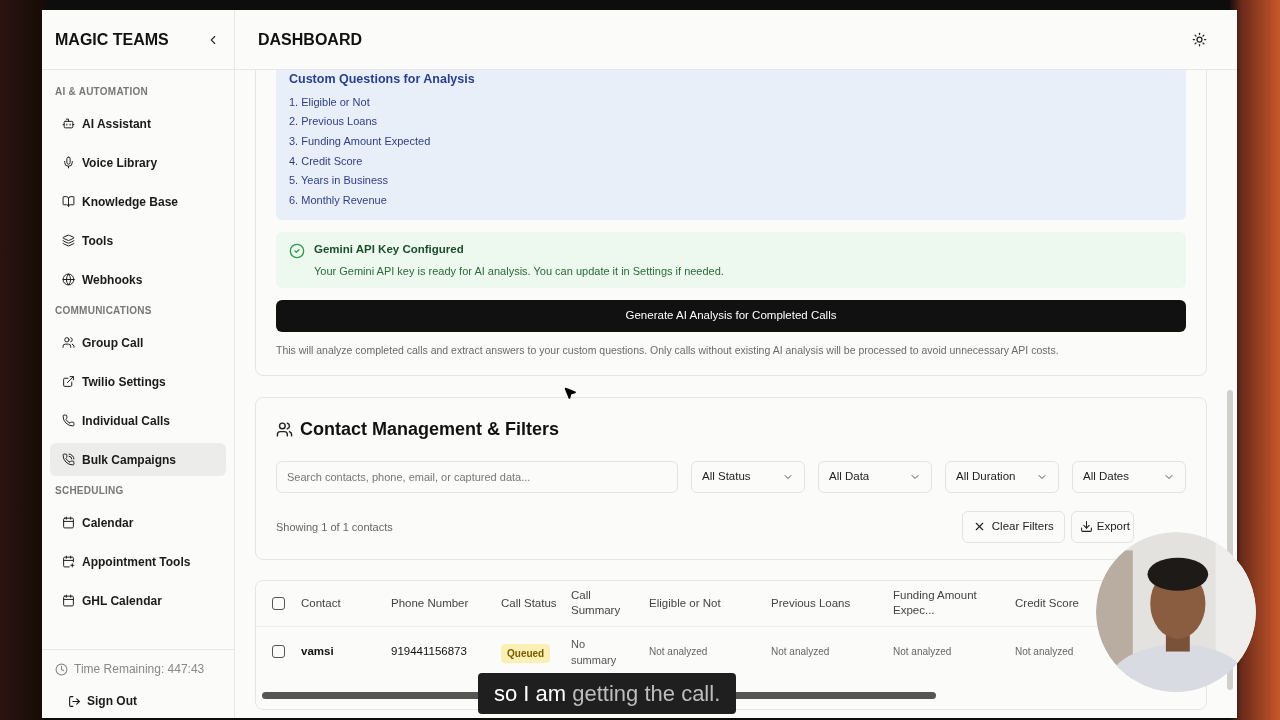 The height and width of the screenshot is (720, 1280). I want to click on table-cell-text: No summary, so click(594, 652).